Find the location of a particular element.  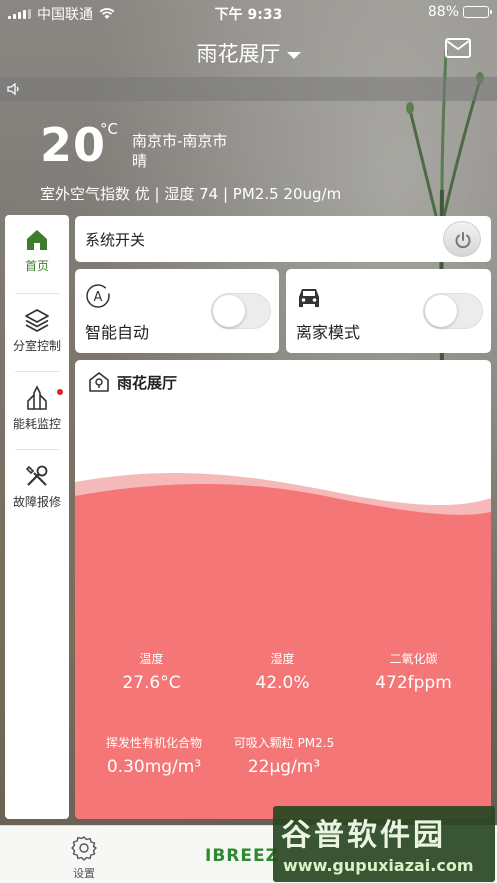

sidebar-item-label: 故障报修 is located at coordinates (36, 502).